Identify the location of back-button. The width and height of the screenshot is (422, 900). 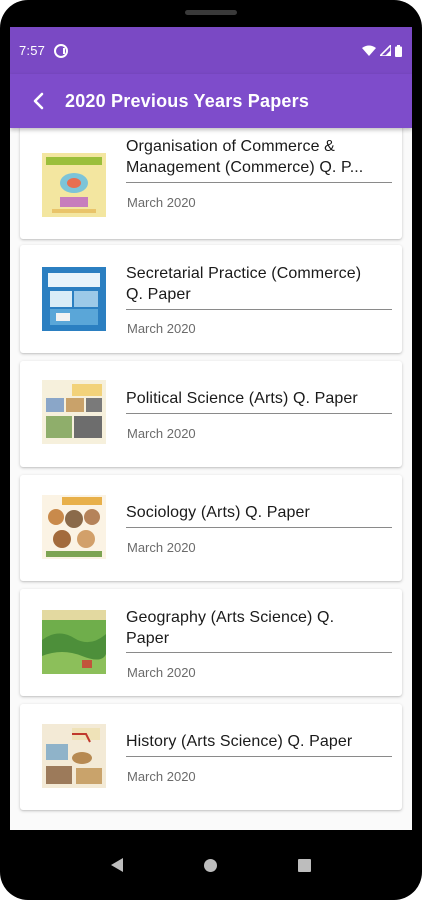
(38, 101).